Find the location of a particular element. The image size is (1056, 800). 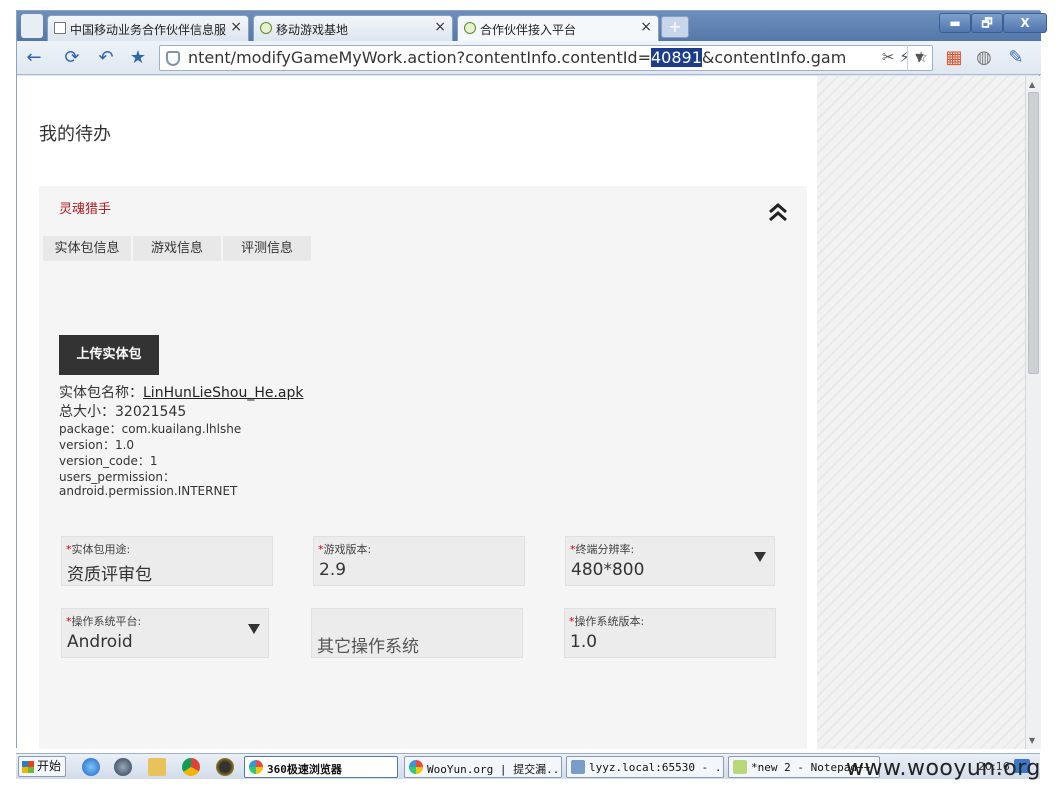

scroll-up-icon: ▲ is located at coordinates (1032, 84).